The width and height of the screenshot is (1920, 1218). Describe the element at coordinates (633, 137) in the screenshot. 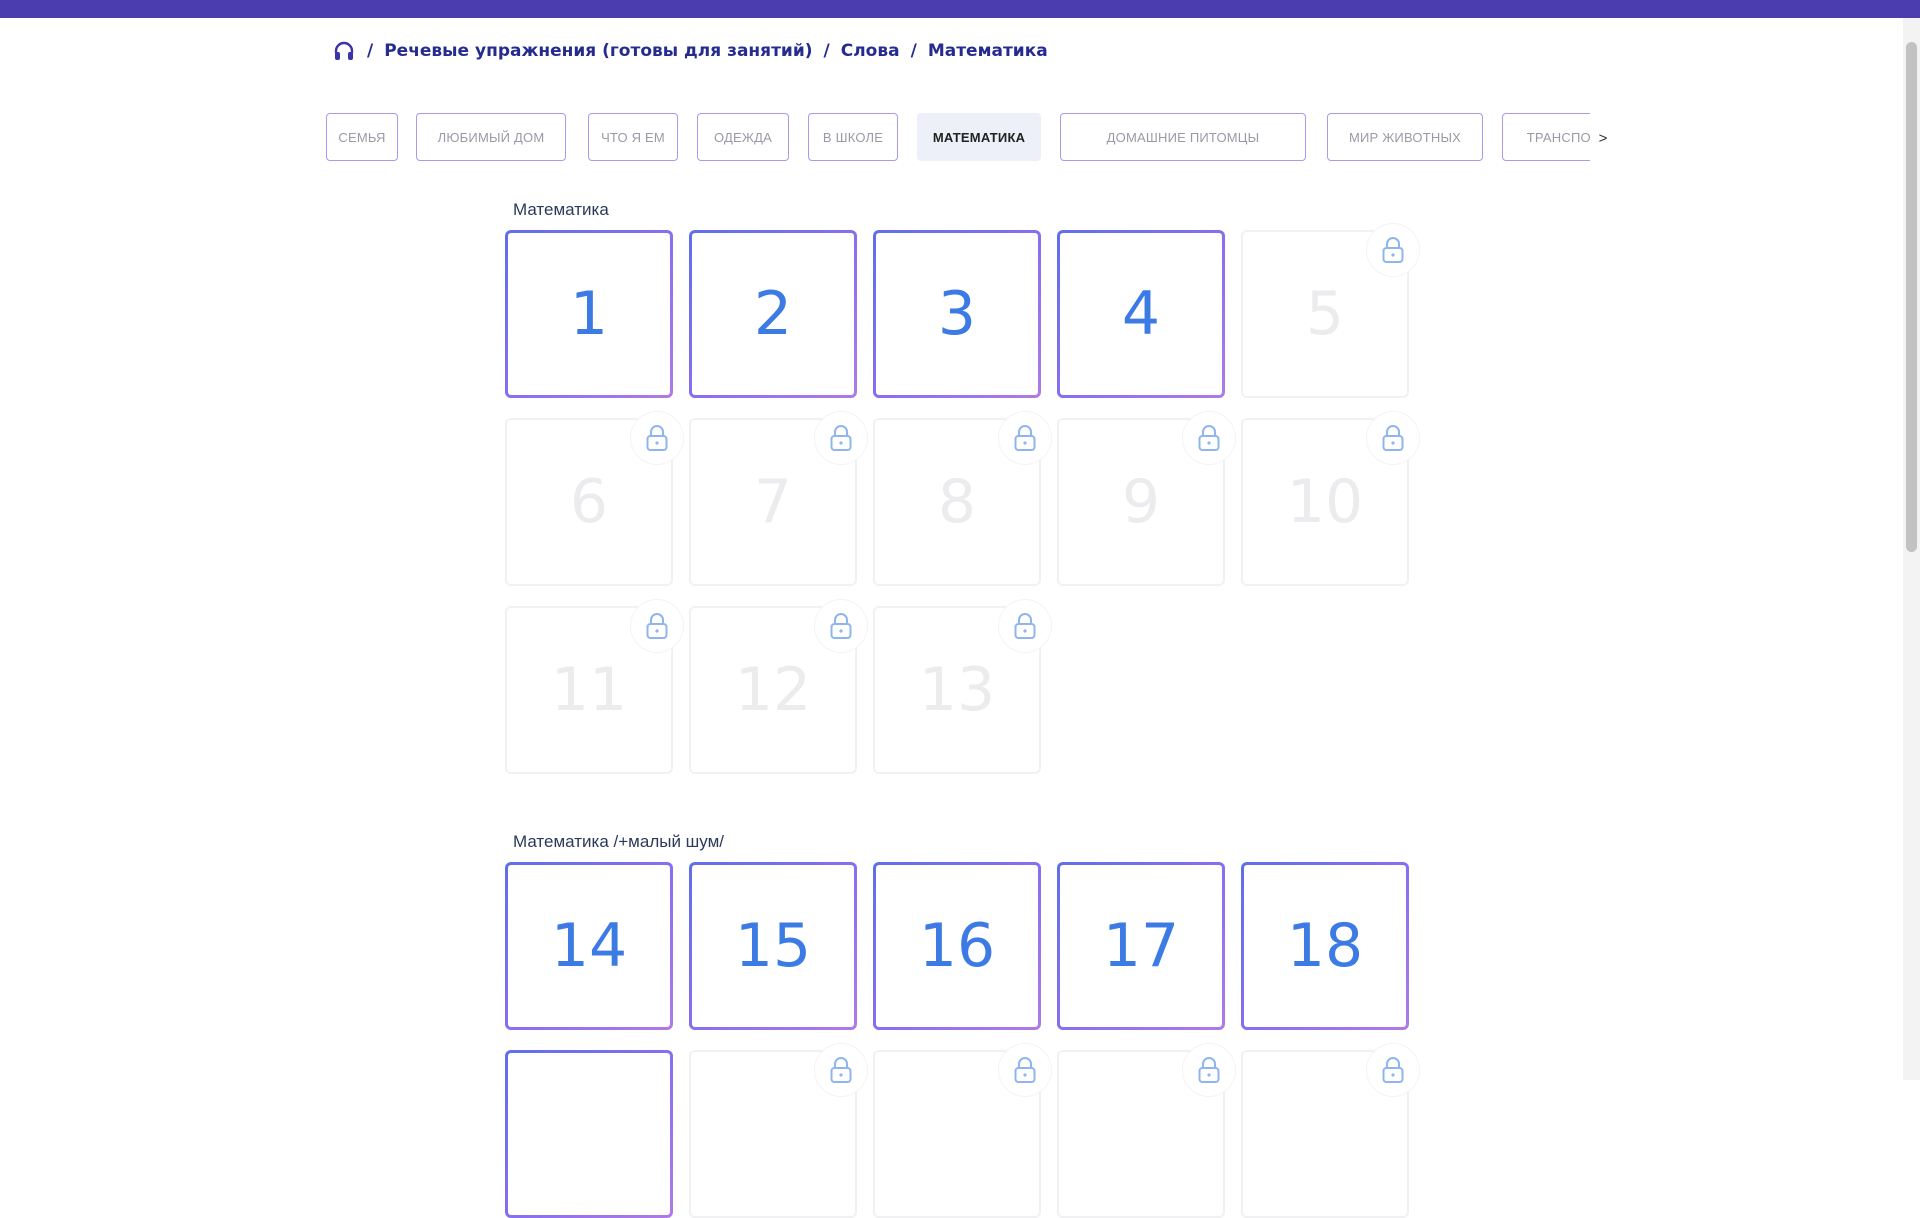

I see `tab-3: ЧТО Я ЕМ` at that location.